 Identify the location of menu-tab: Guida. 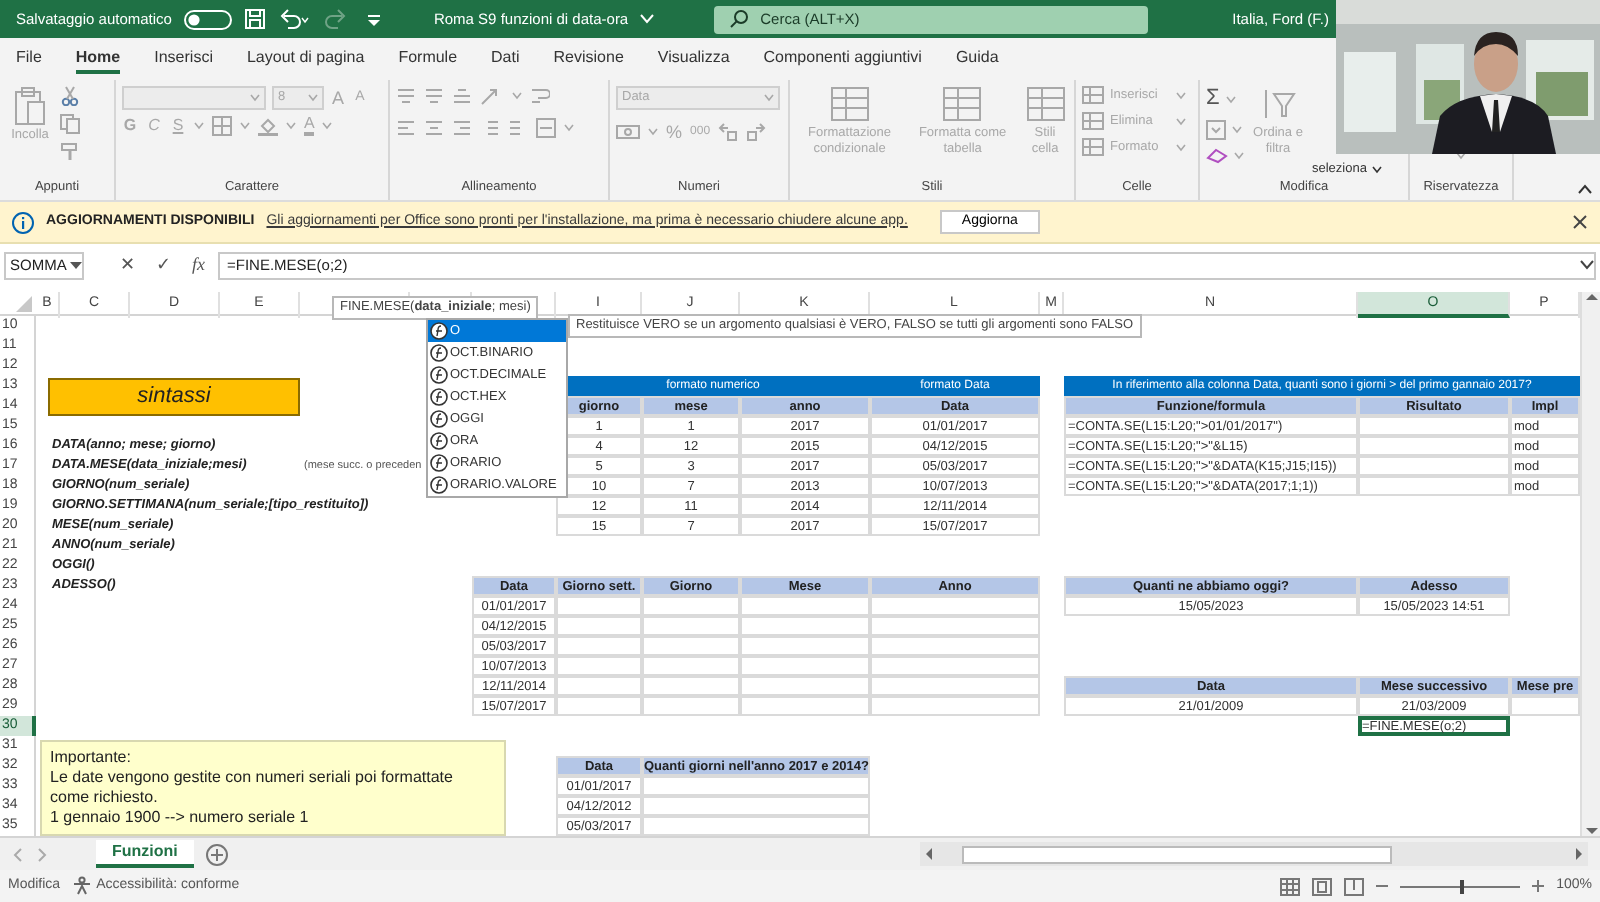
(977, 59).